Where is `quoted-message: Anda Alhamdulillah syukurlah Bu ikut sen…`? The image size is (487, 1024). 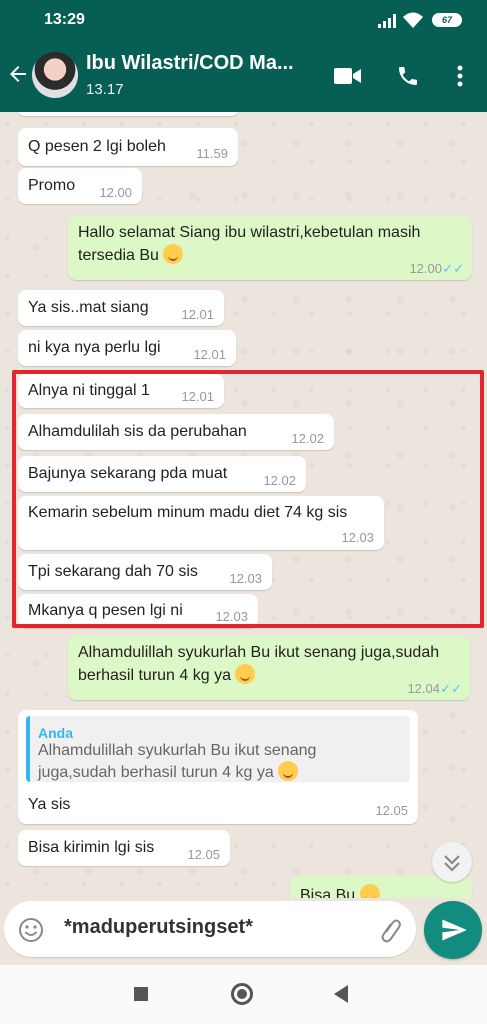 quoted-message: Anda Alhamdulillah syukurlah Bu ikut sen… is located at coordinates (218, 749).